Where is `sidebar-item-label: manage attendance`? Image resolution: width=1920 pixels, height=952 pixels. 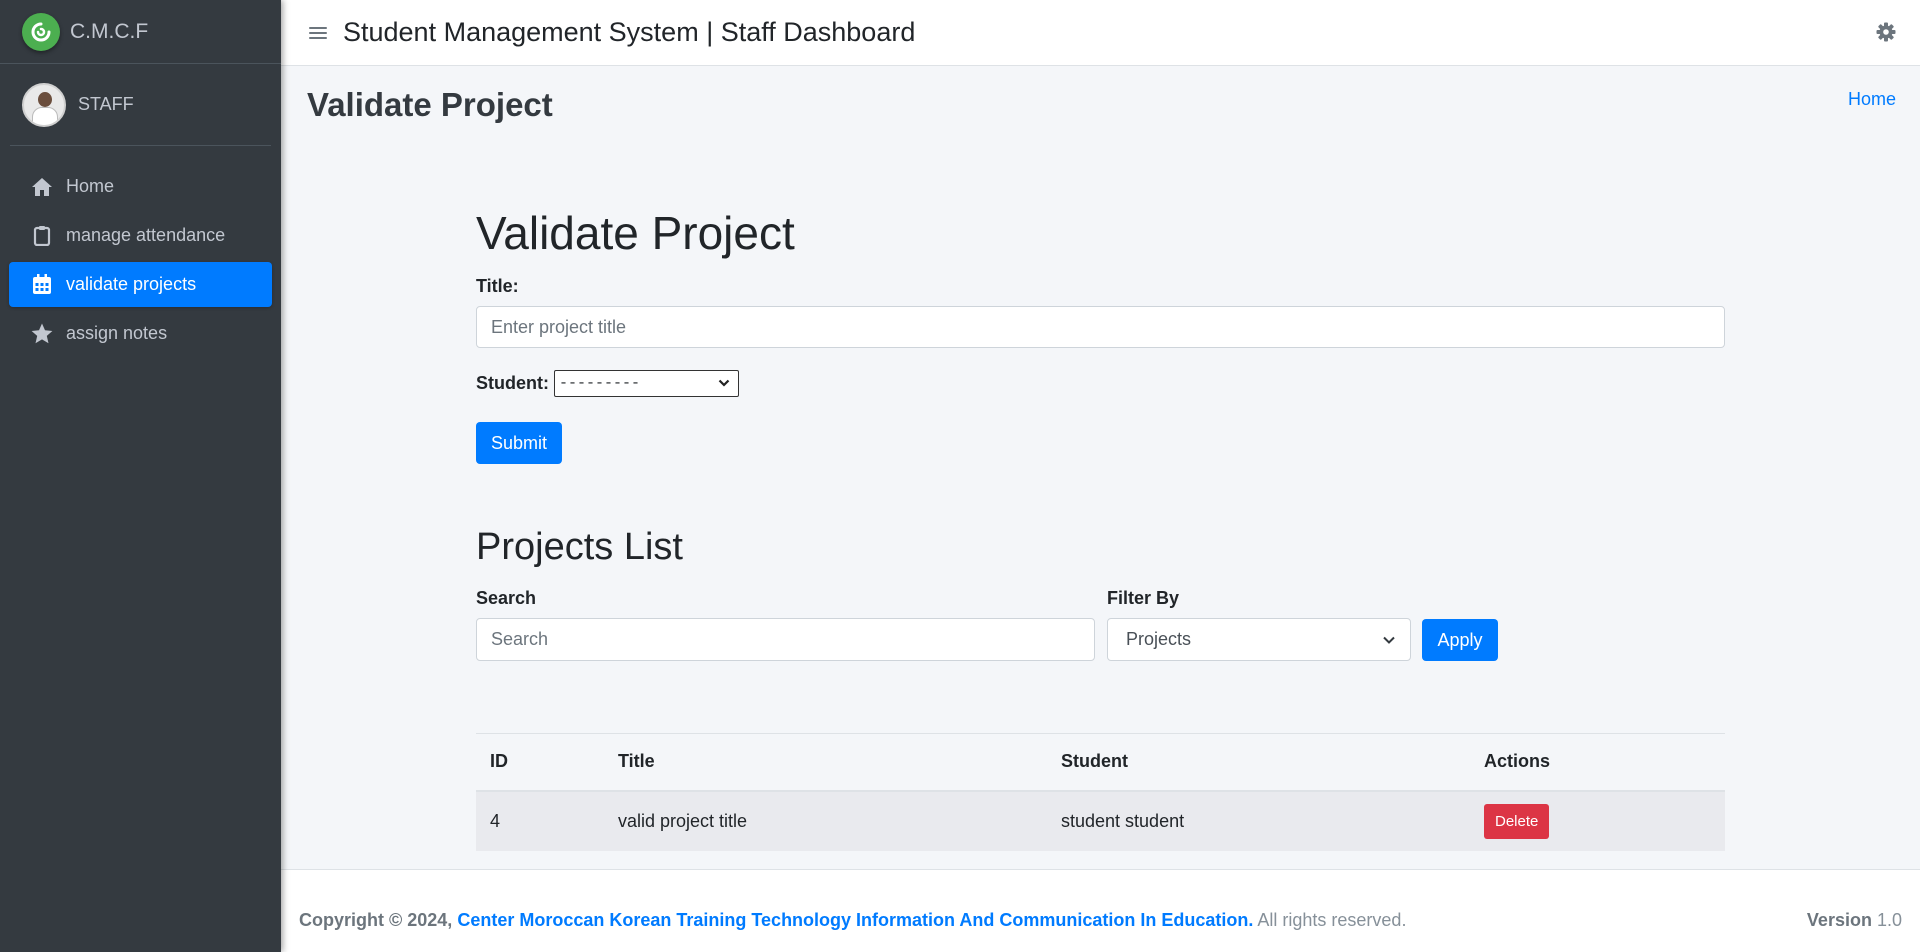
sidebar-item-label: manage attendance is located at coordinates (146, 235).